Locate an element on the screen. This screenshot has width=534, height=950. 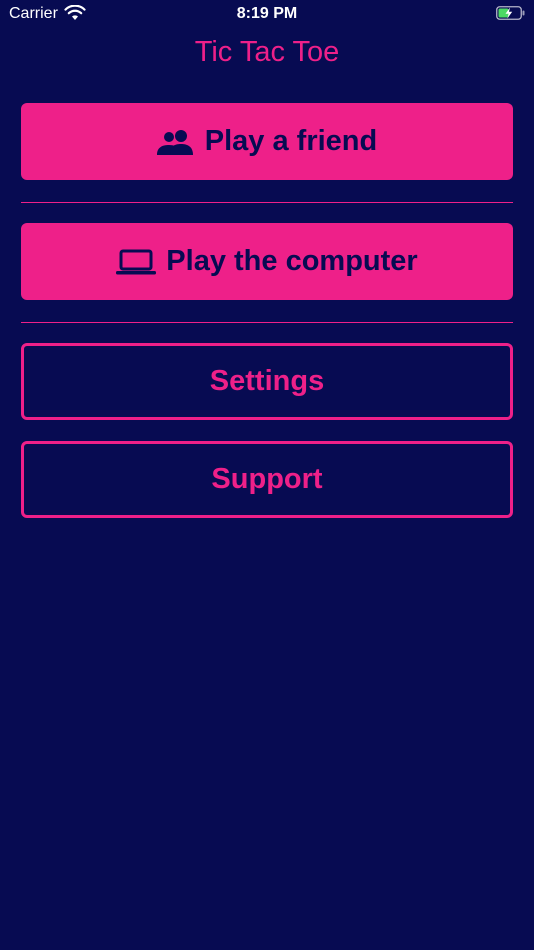
page-title: Tic Tac Toe is located at coordinates (267, 52).